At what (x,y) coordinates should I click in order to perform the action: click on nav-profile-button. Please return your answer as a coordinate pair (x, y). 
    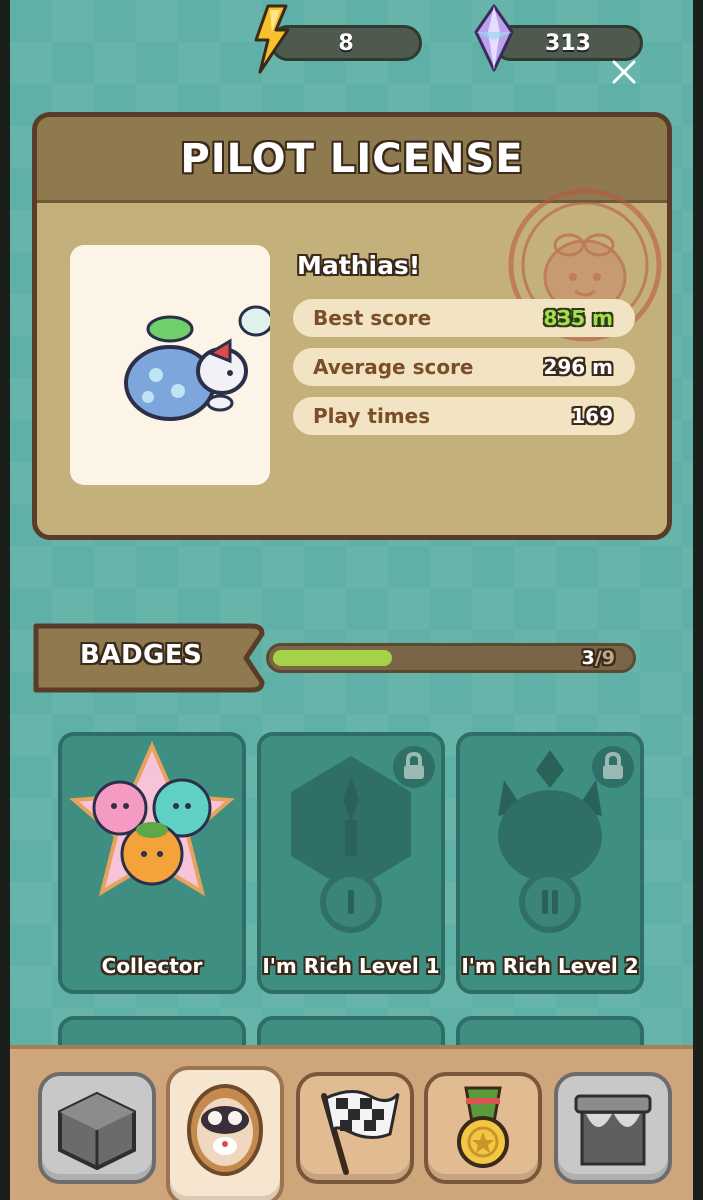
    Looking at the image, I should click on (225, 1133).